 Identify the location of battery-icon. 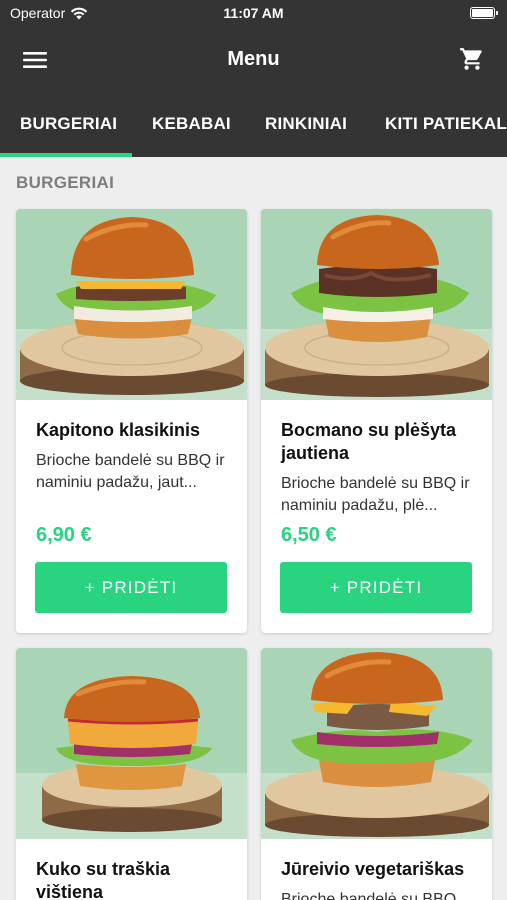
(484, 13).